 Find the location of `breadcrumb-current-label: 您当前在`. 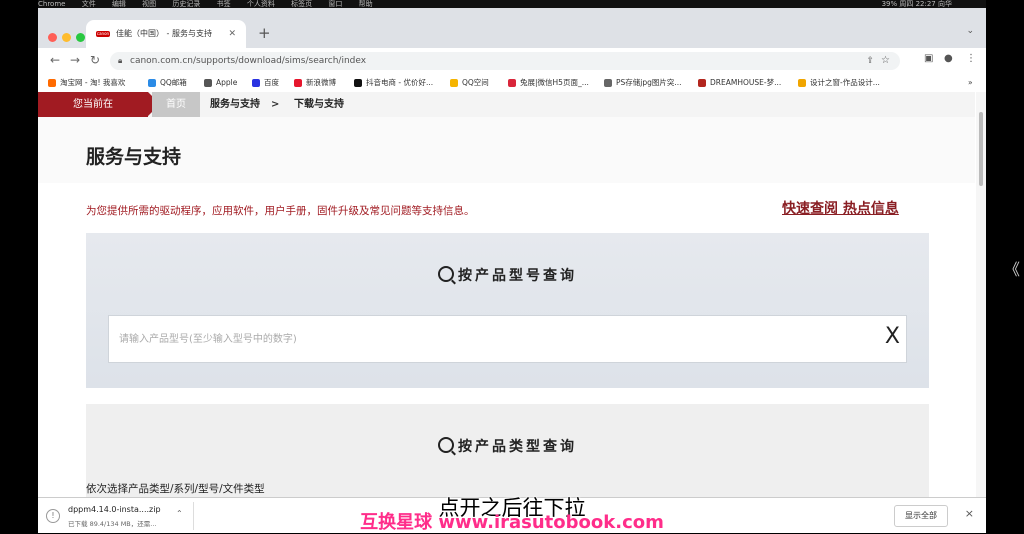

breadcrumb-current-label: 您当前在 is located at coordinates (99, 104).